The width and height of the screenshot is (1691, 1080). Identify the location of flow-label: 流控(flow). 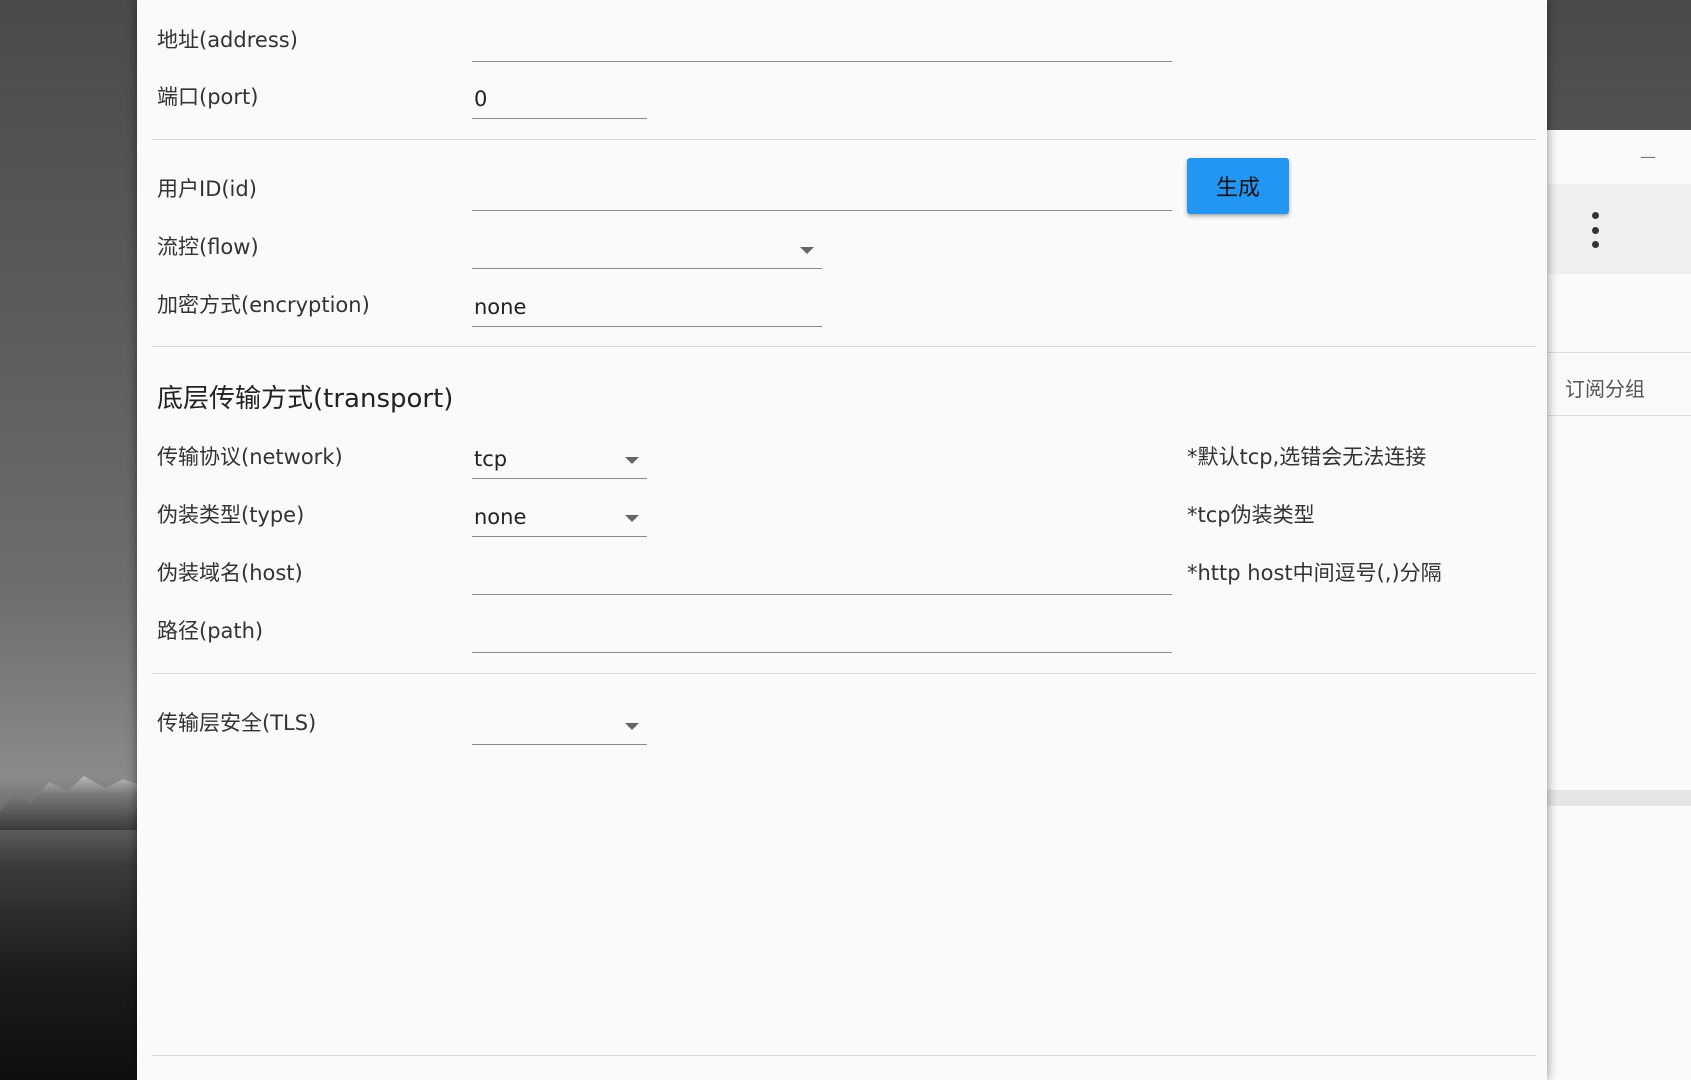
(208, 247).